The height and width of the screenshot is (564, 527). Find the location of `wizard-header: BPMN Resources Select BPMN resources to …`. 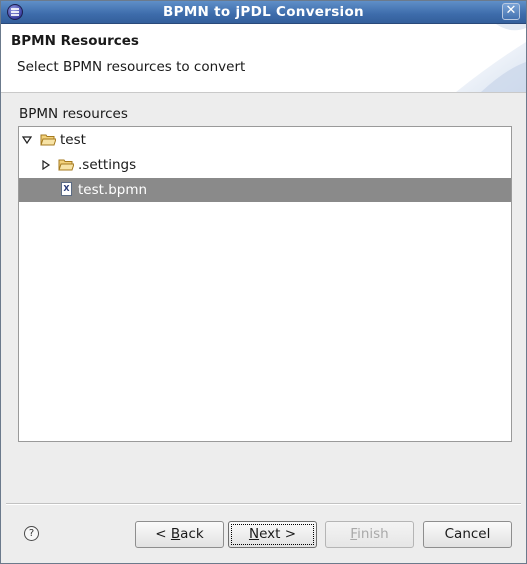

wizard-header: BPMN Resources Select BPMN resources to … is located at coordinates (263, 58).